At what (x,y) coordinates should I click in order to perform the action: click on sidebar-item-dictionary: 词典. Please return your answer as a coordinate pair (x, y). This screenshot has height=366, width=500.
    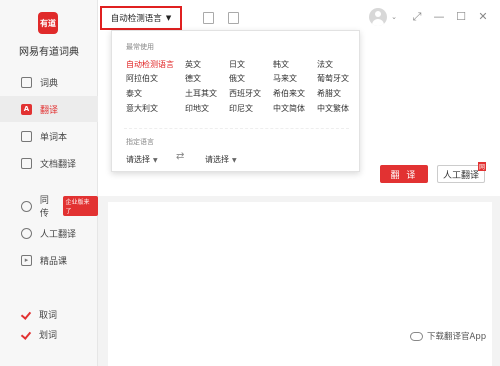
    Looking at the image, I should click on (49, 82).